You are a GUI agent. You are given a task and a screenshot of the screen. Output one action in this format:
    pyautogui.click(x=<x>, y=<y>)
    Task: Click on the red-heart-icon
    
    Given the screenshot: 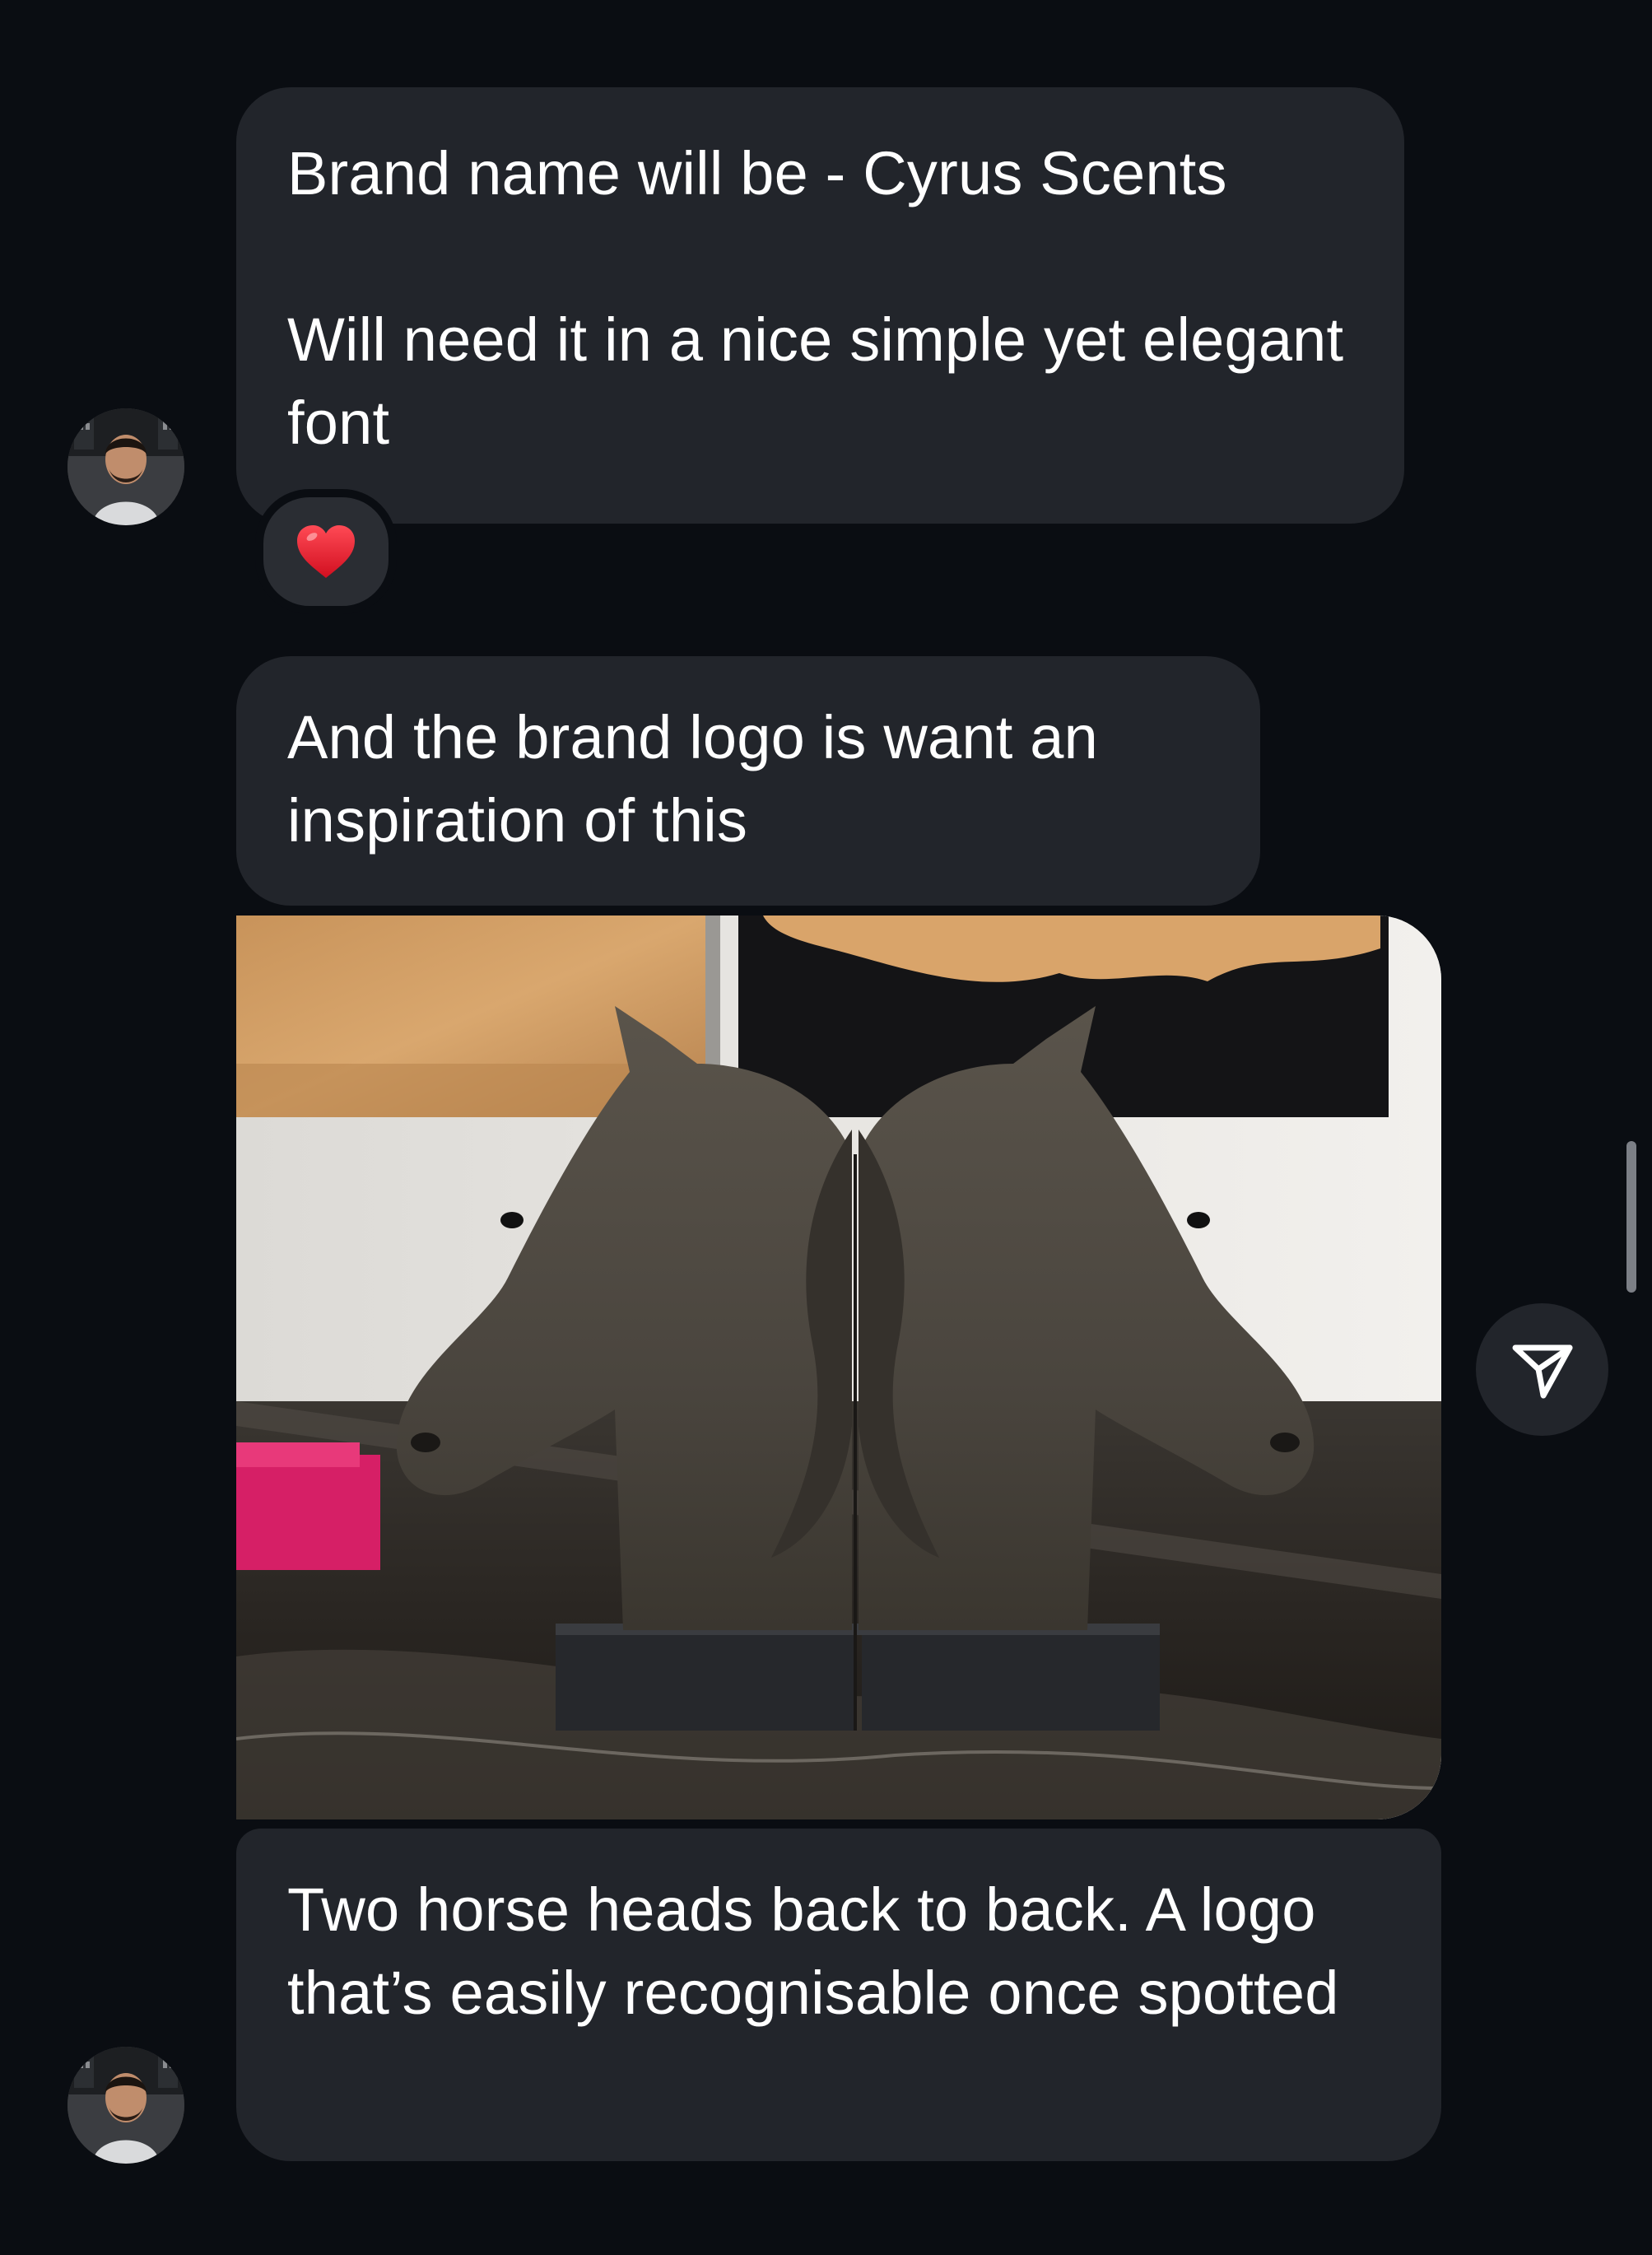 What is the action you would take?
    pyautogui.click(x=326, y=551)
    